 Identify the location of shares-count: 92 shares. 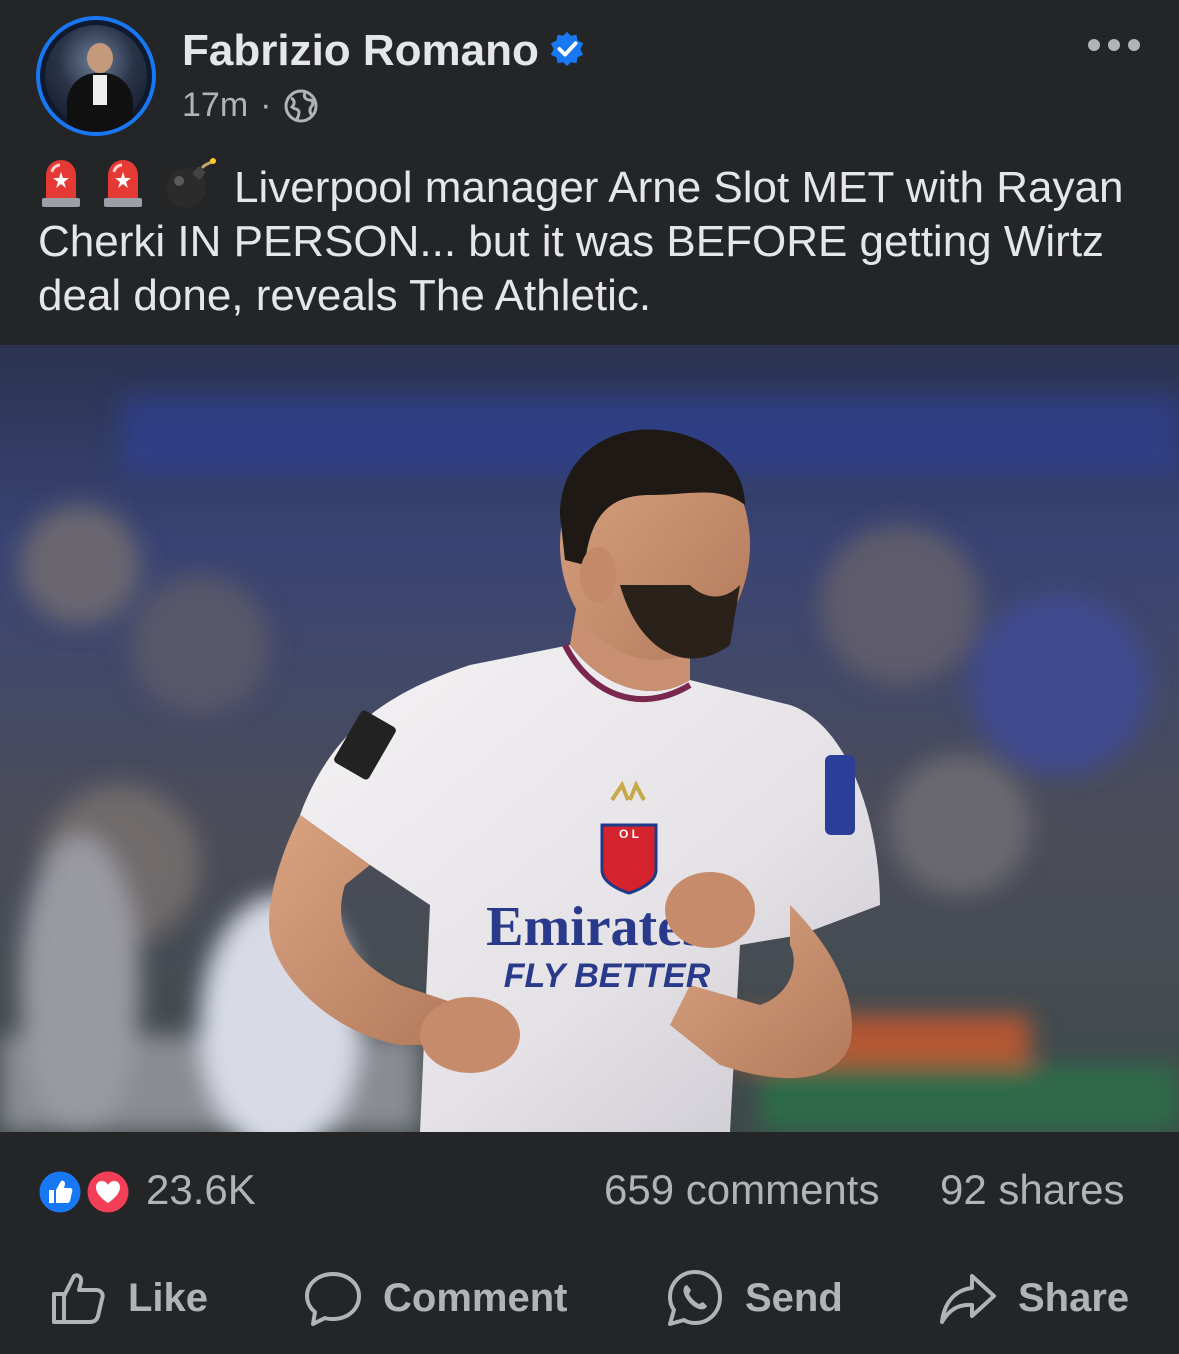
(1032, 1190).